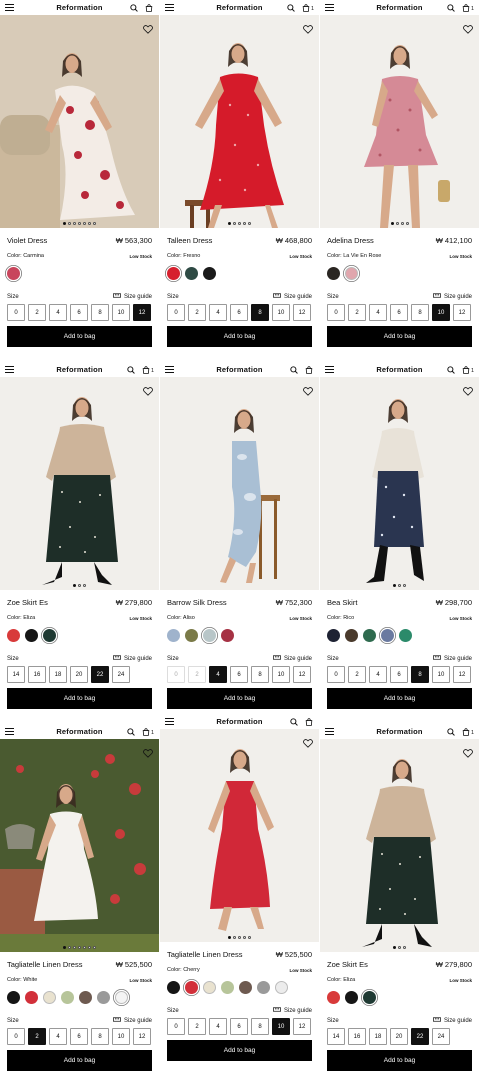 The height and width of the screenshot is (1088, 480). What do you see at coordinates (350, 240) in the screenshot?
I see `product-name: Adelina Dress` at bounding box center [350, 240].